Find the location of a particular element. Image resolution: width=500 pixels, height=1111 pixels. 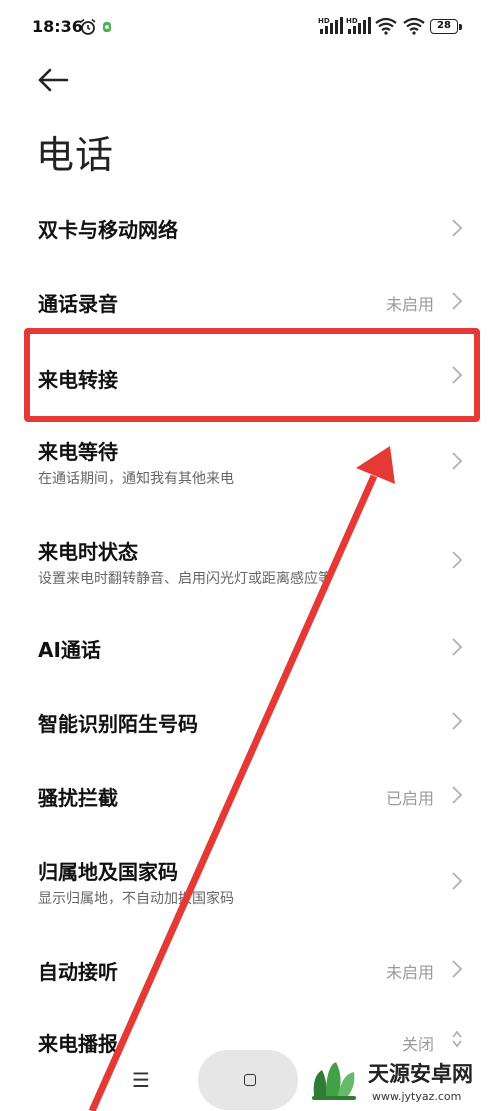

settings-row-ai-call: AI通话 is located at coordinates (250, 648).